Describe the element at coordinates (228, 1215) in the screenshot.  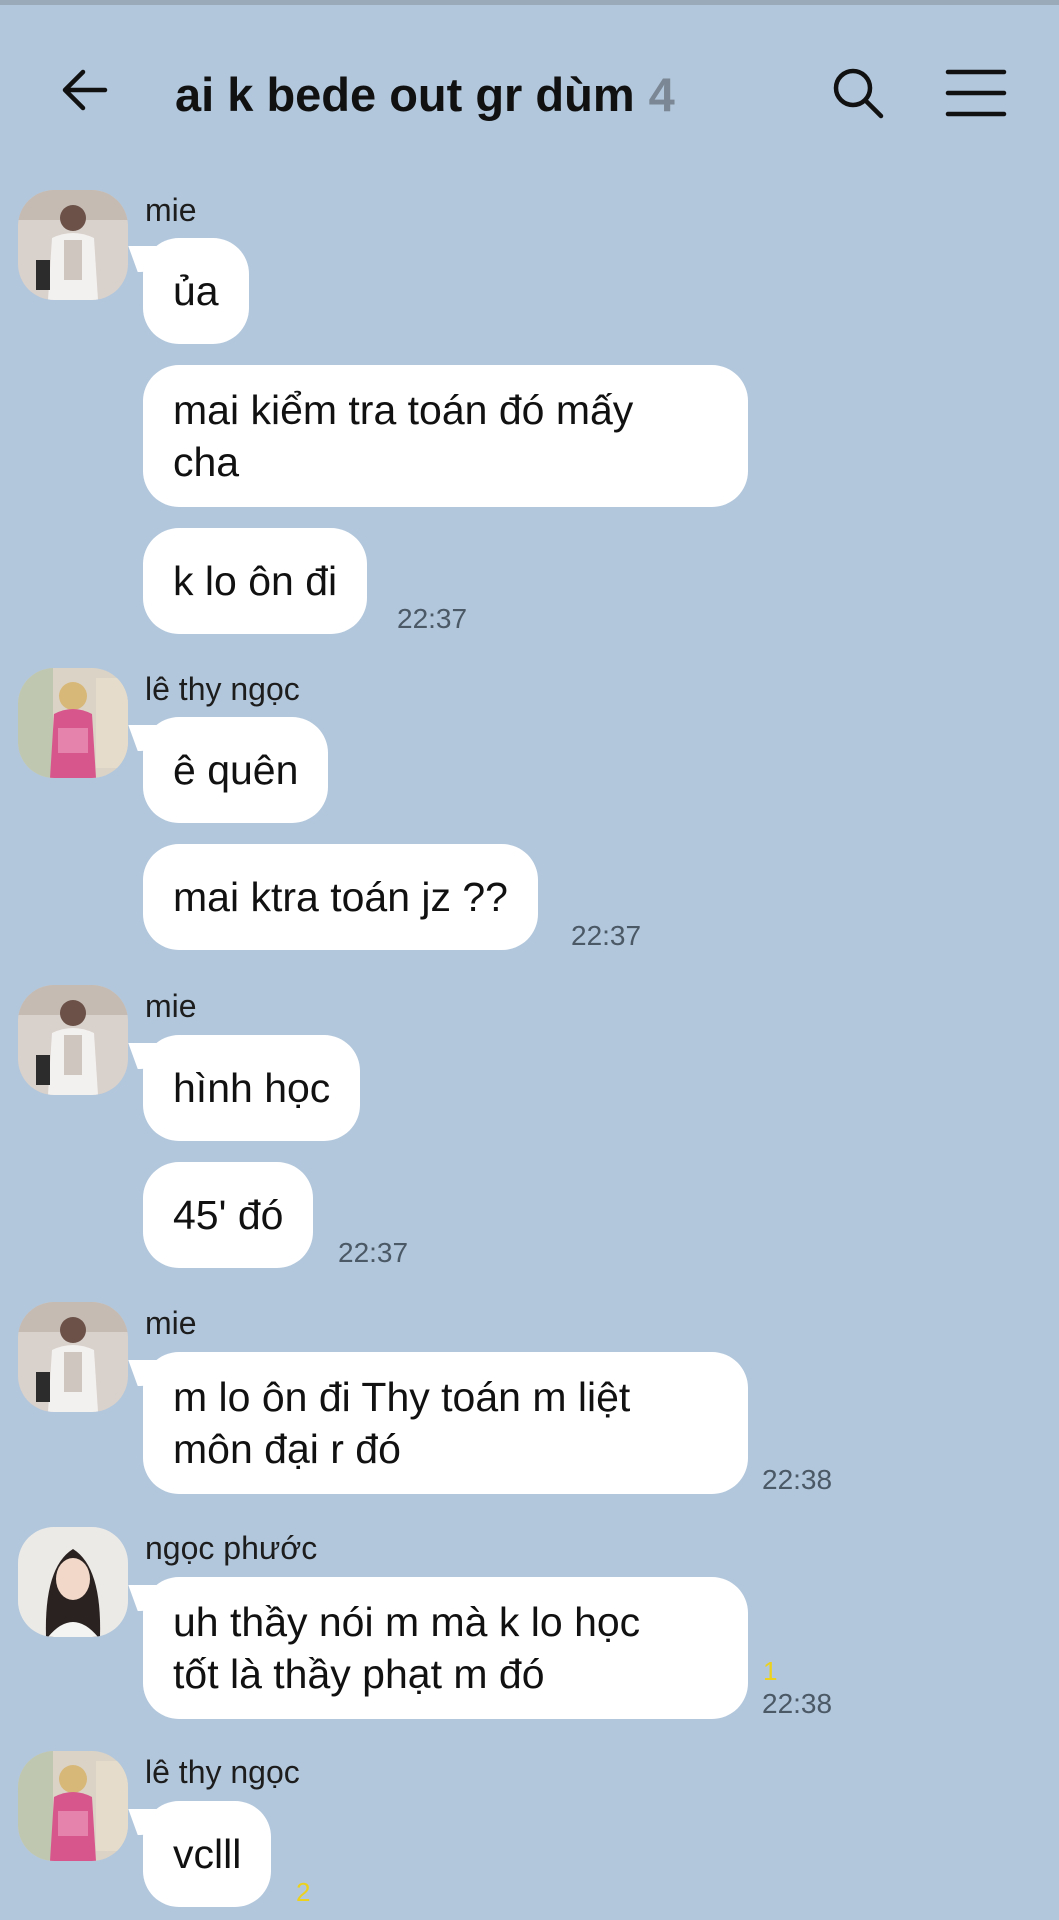
I see `message-bubble: 45' đó` at that location.